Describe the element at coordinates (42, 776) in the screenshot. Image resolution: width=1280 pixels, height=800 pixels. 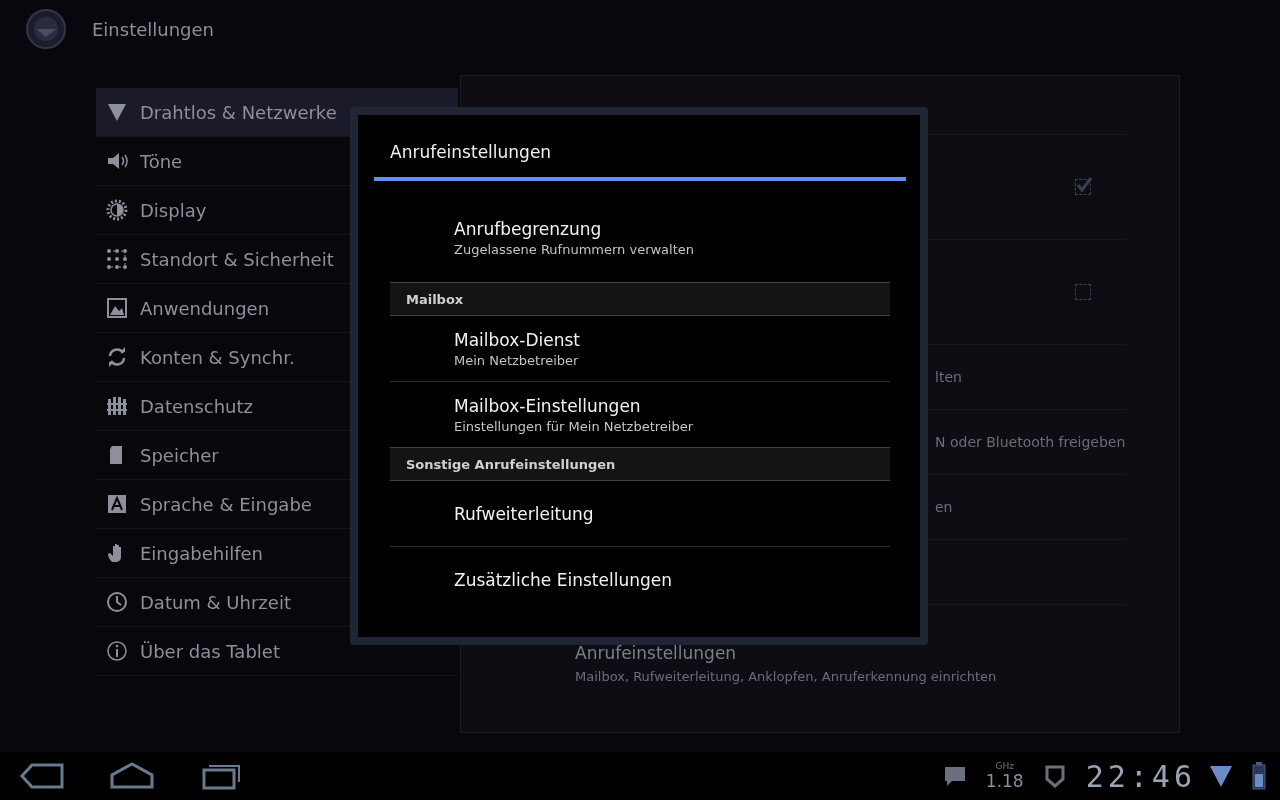
I see `back-icon` at that location.